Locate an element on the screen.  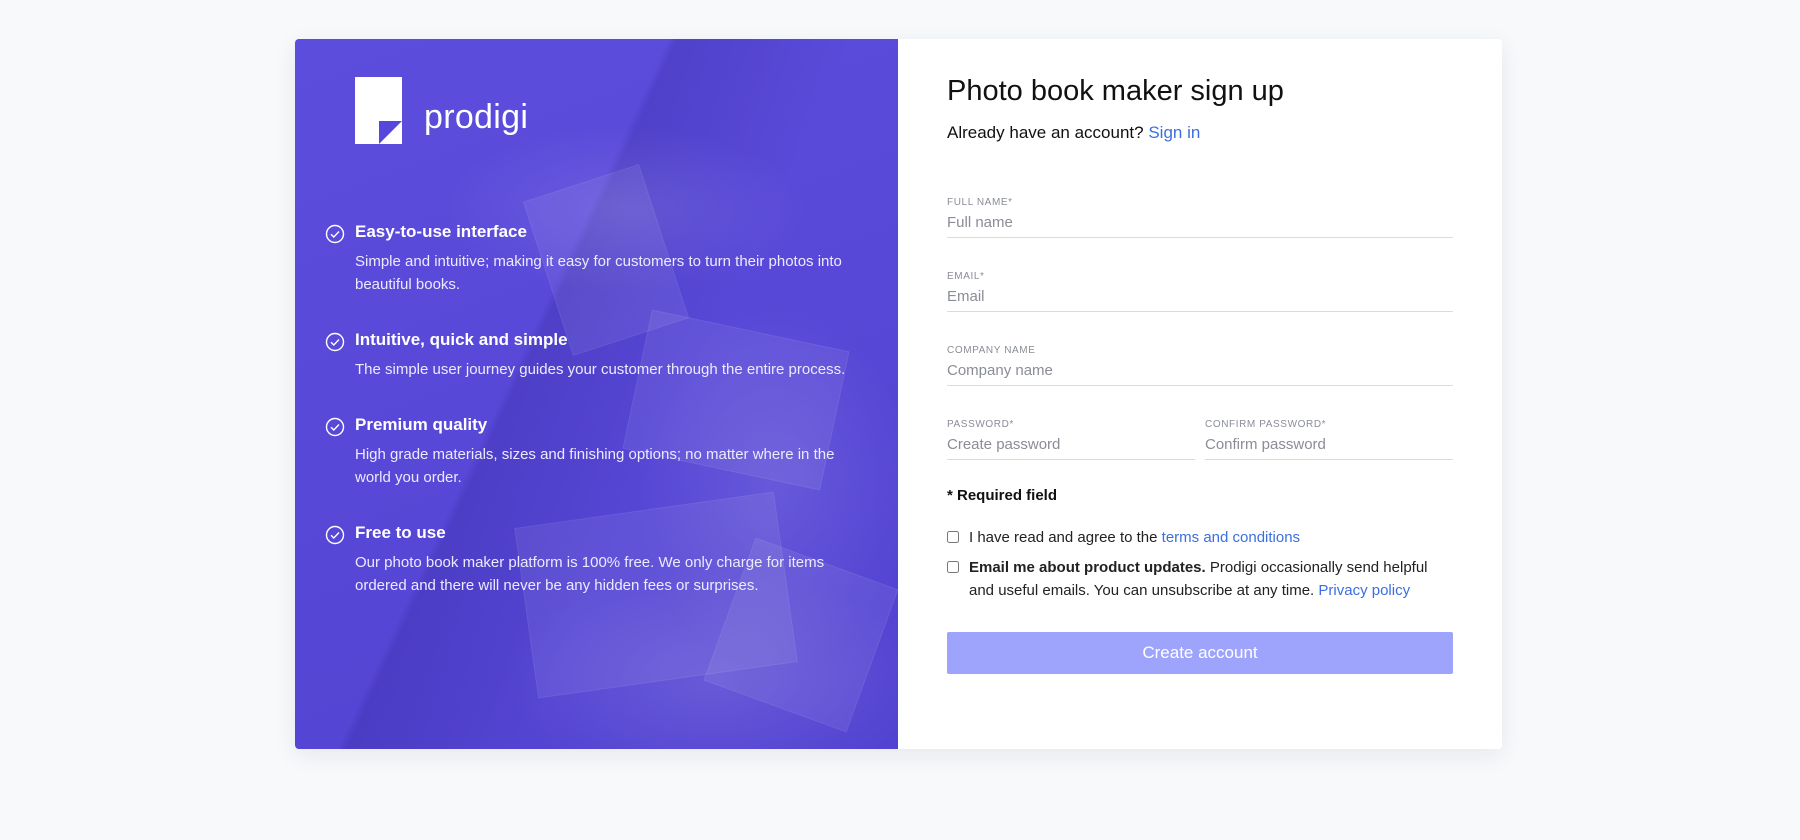
brand-name: prodigi is located at coordinates (476, 117).